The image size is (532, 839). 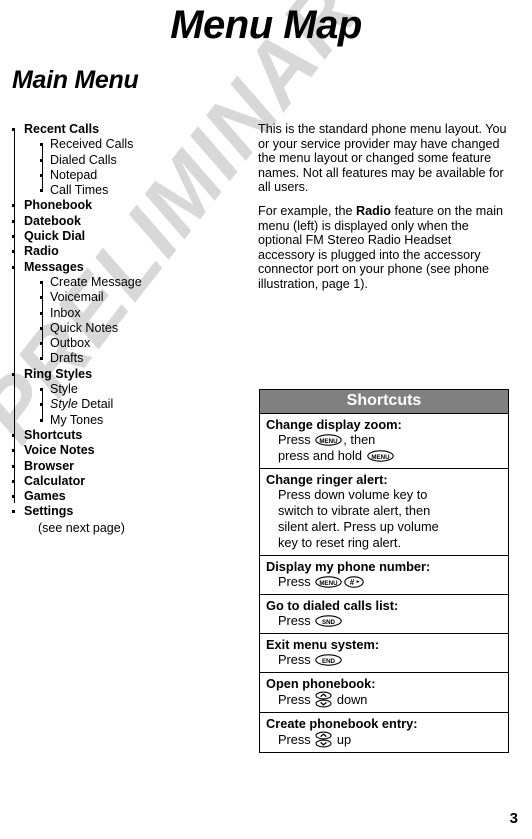 What do you see at coordinates (65, 312) in the screenshot?
I see `submenu-item-label: Inbox` at bounding box center [65, 312].